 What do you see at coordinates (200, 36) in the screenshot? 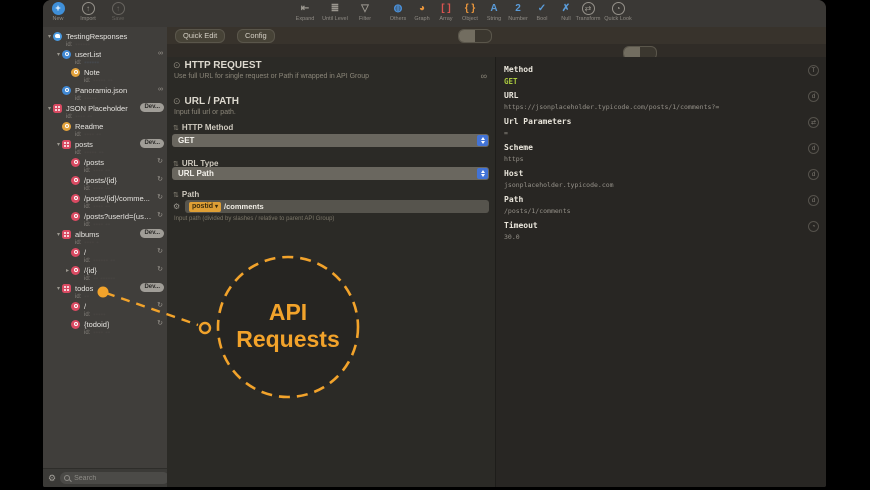
I see `quick-edit-button: Quick Edit` at bounding box center [200, 36].